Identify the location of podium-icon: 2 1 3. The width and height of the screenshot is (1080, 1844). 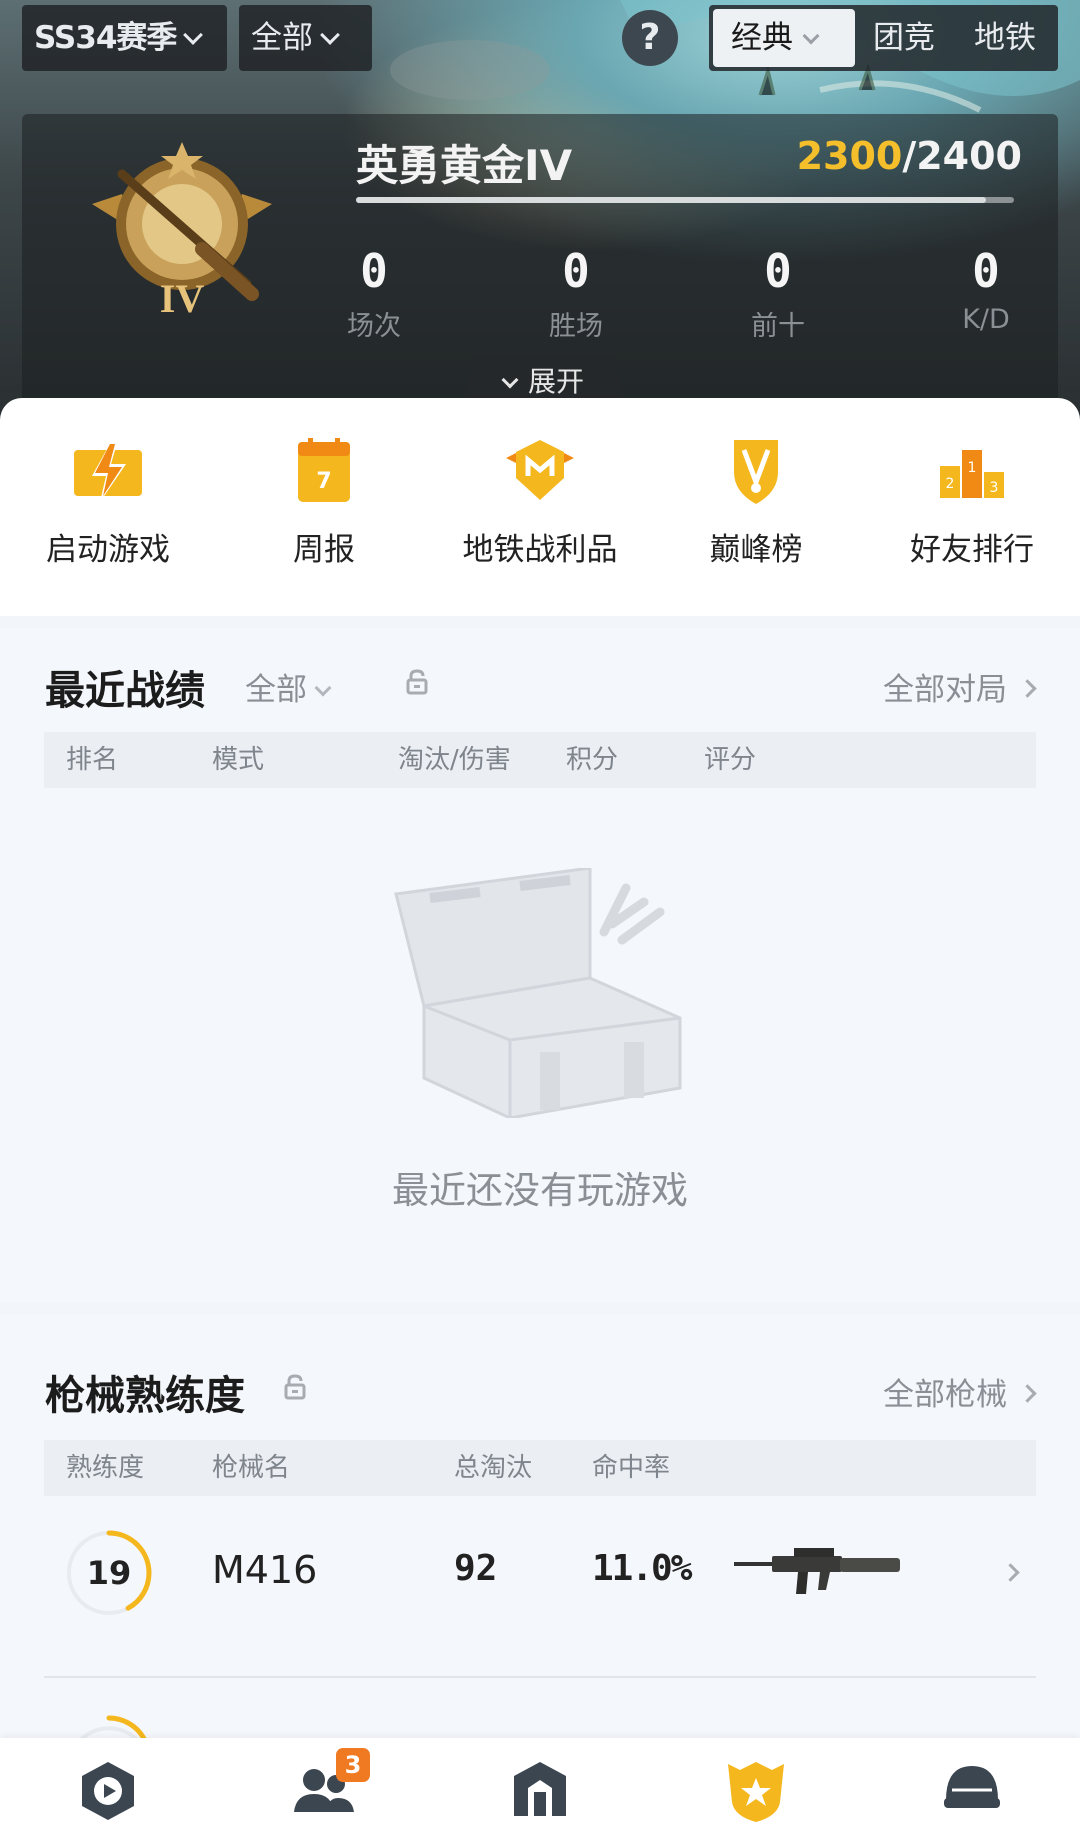
(972, 474).